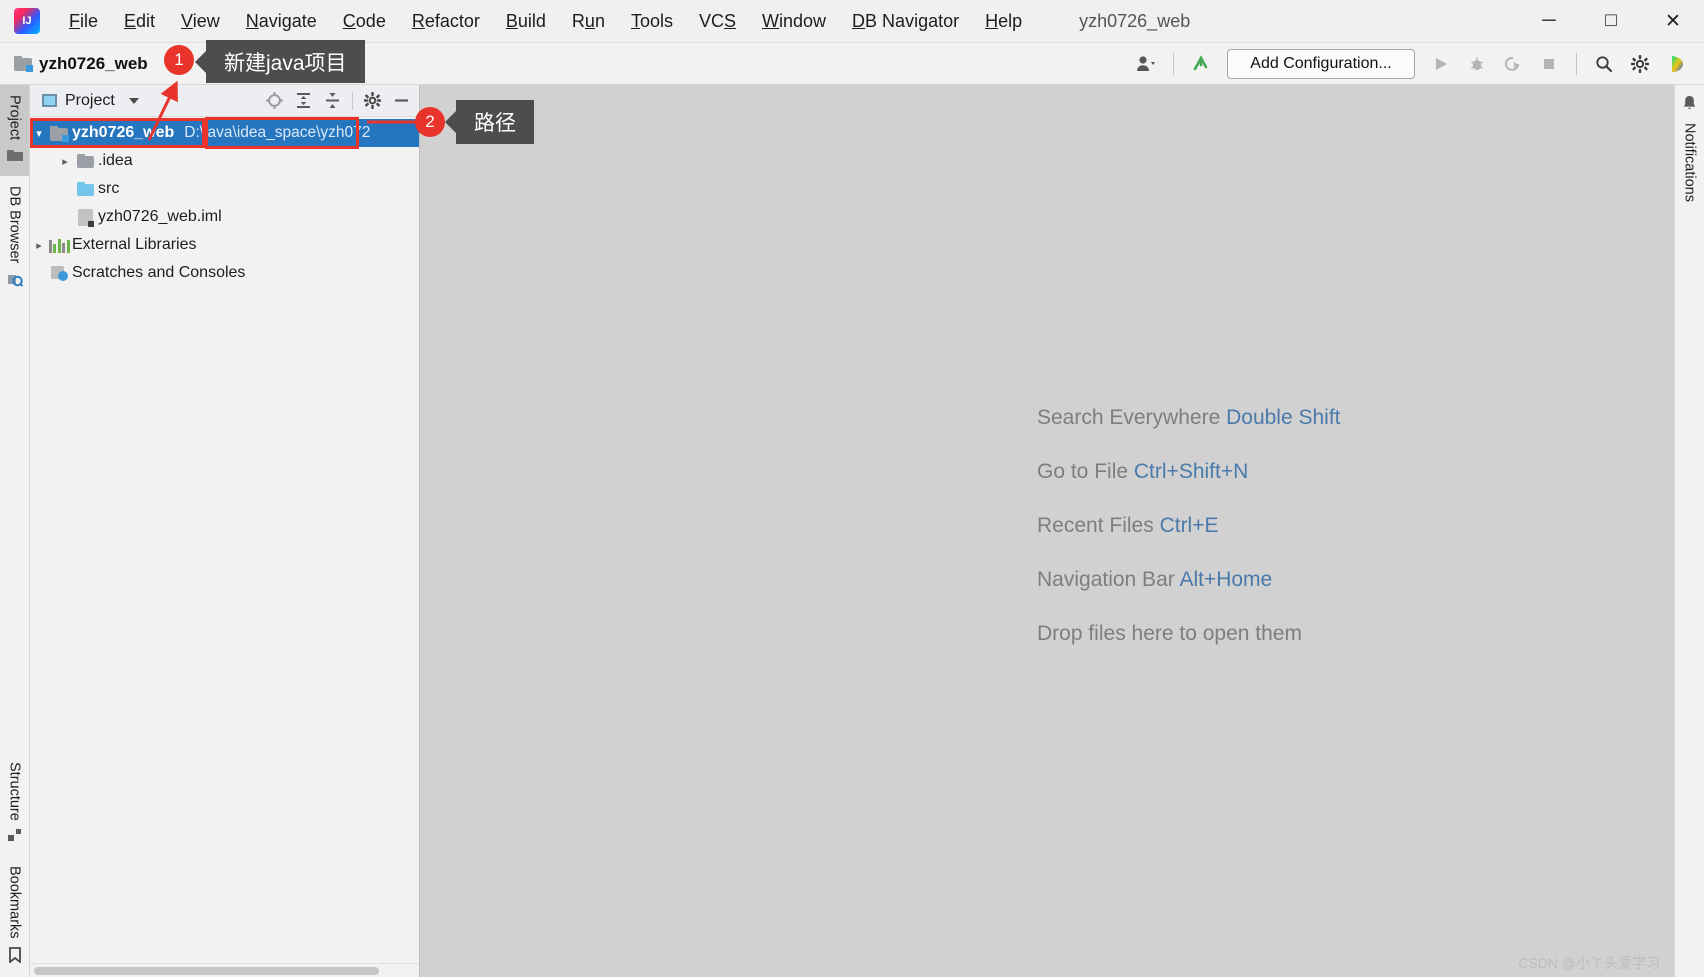 This screenshot has height=977, width=1704. Describe the element at coordinates (49, 100) in the screenshot. I see `project-view-icon` at that location.